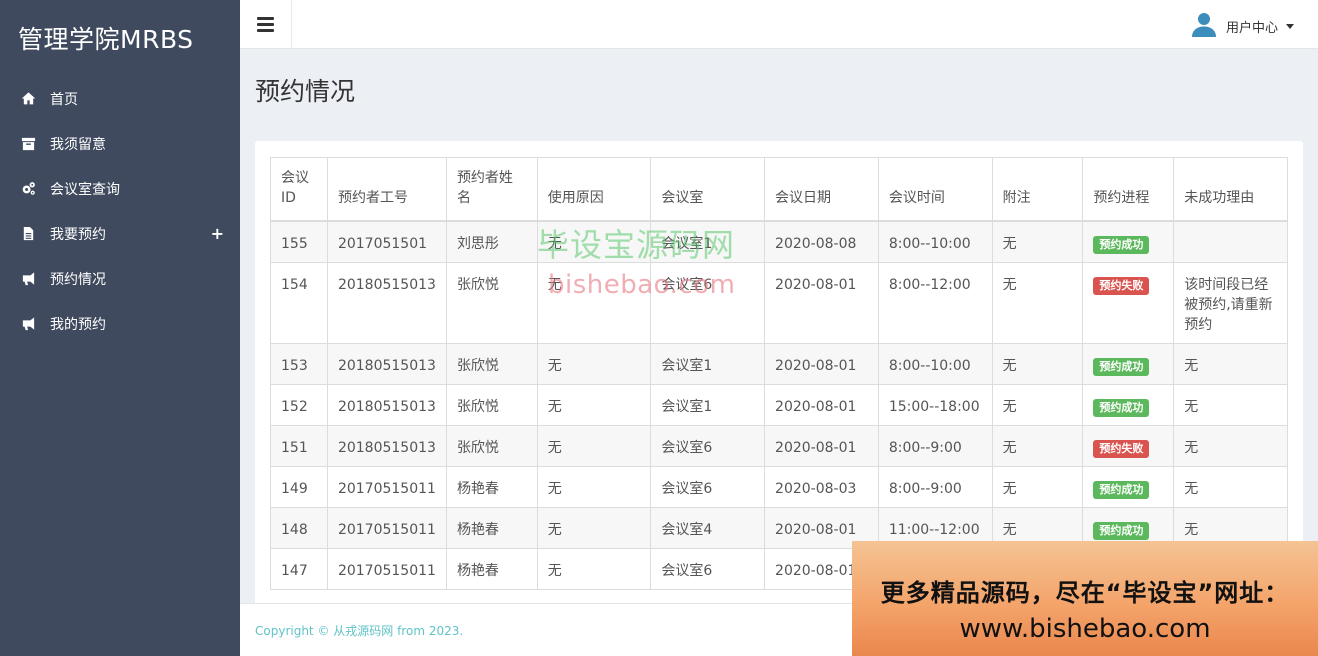 The width and height of the screenshot is (1318, 656). I want to click on sidebar-item-my-bookings: 我的预约, so click(120, 323).